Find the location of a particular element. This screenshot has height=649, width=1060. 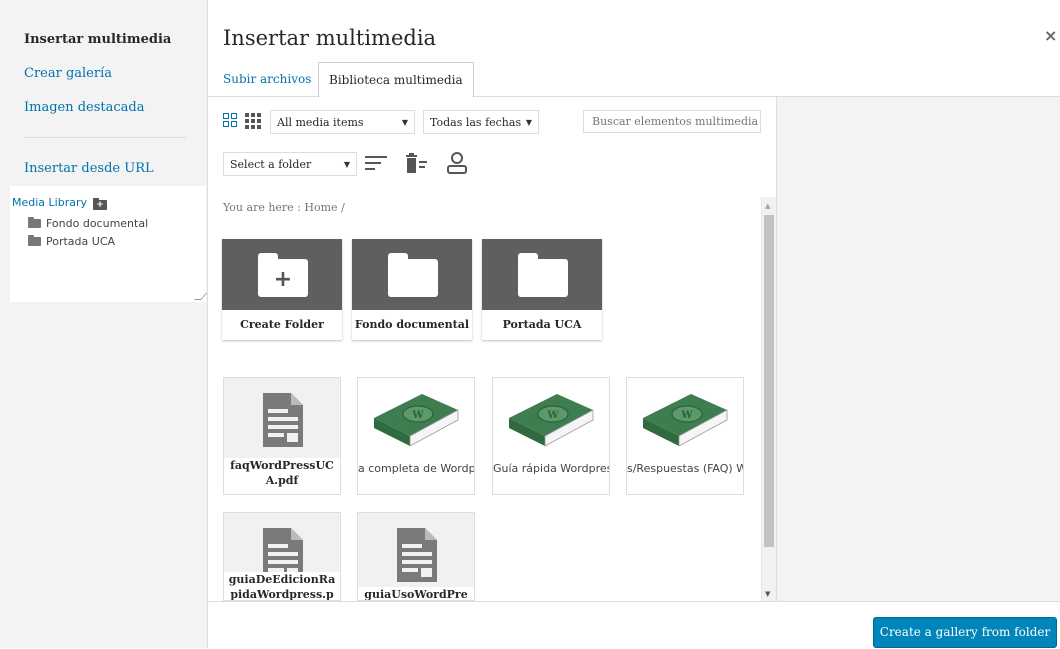

attachment-item: faqWordPressUC A.pdf is located at coordinates (282, 436).